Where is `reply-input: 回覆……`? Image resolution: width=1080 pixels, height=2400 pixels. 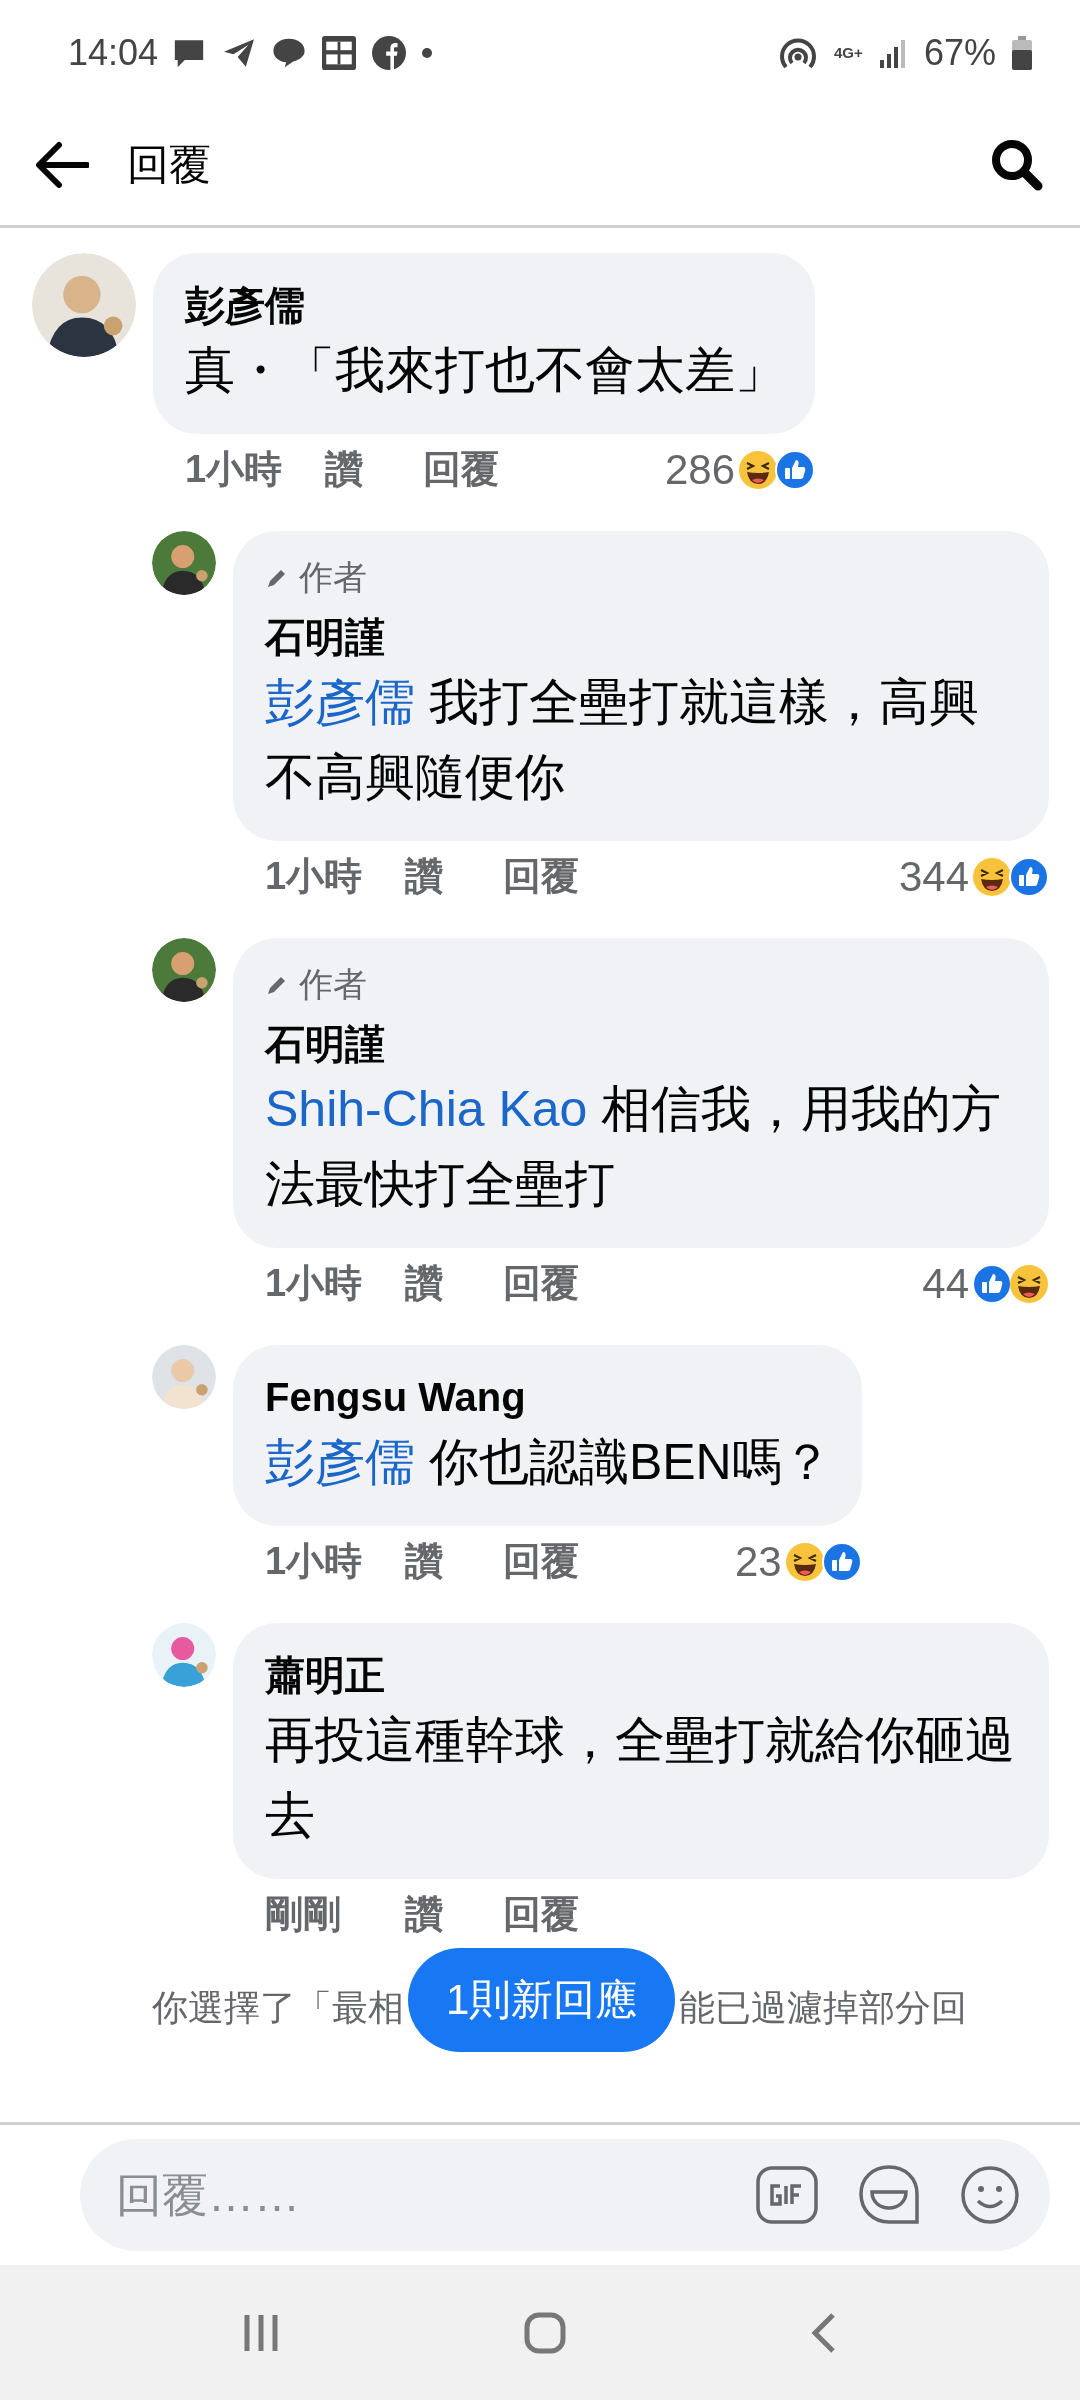
reply-input: 回覆…… is located at coordinates (415, 2195).